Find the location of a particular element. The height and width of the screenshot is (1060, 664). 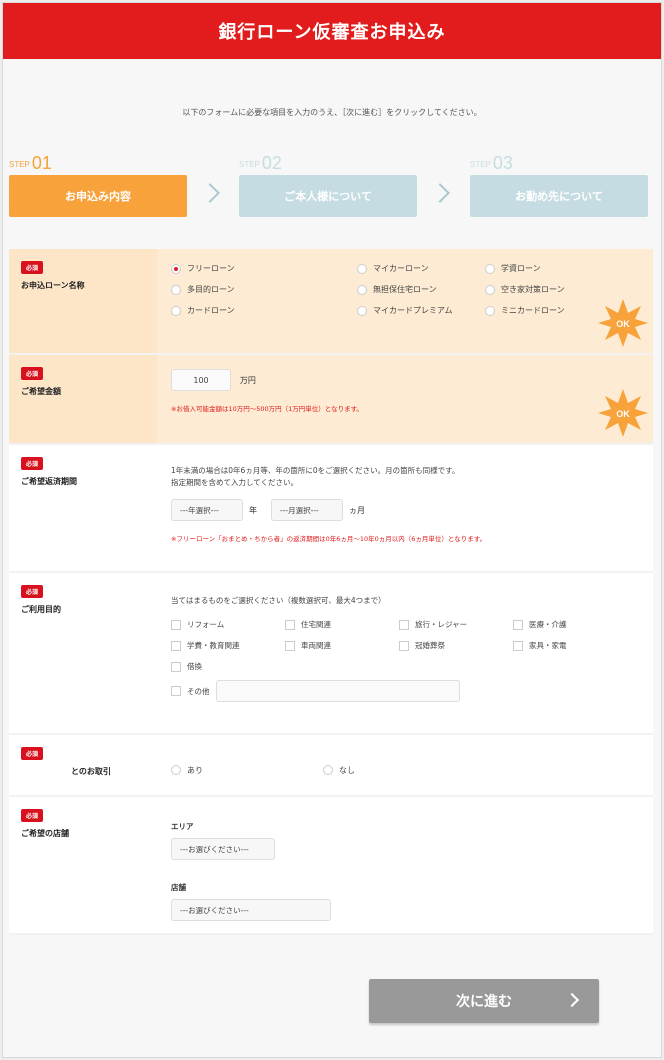

month-select: ---月選択--- is located at coordinates (307, 510).